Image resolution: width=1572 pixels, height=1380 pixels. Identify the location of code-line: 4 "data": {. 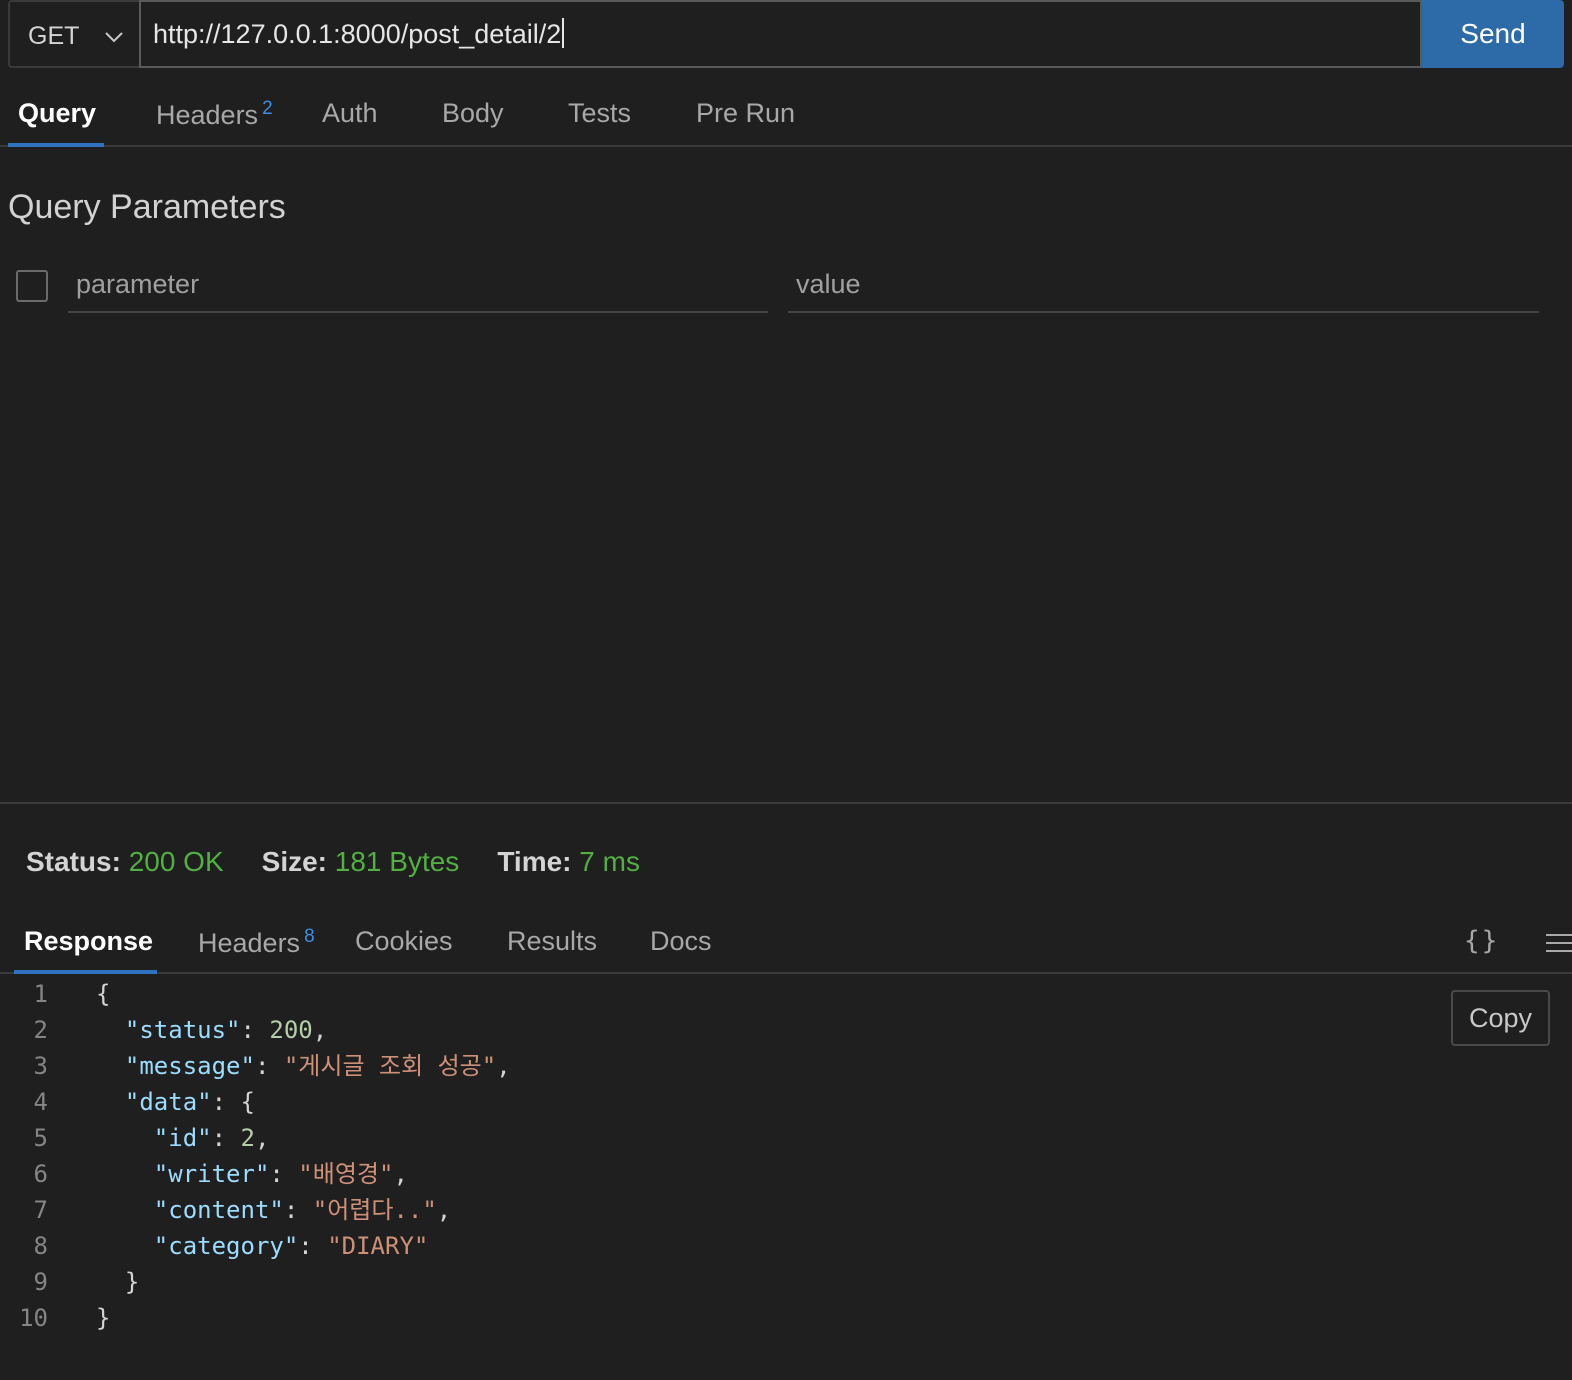
(720, 1102).